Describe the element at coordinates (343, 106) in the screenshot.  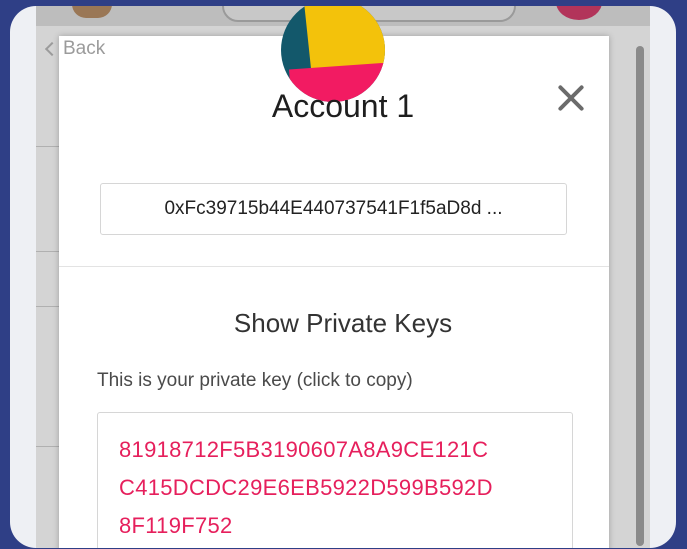
I see `account-name: Account 1` at that location.